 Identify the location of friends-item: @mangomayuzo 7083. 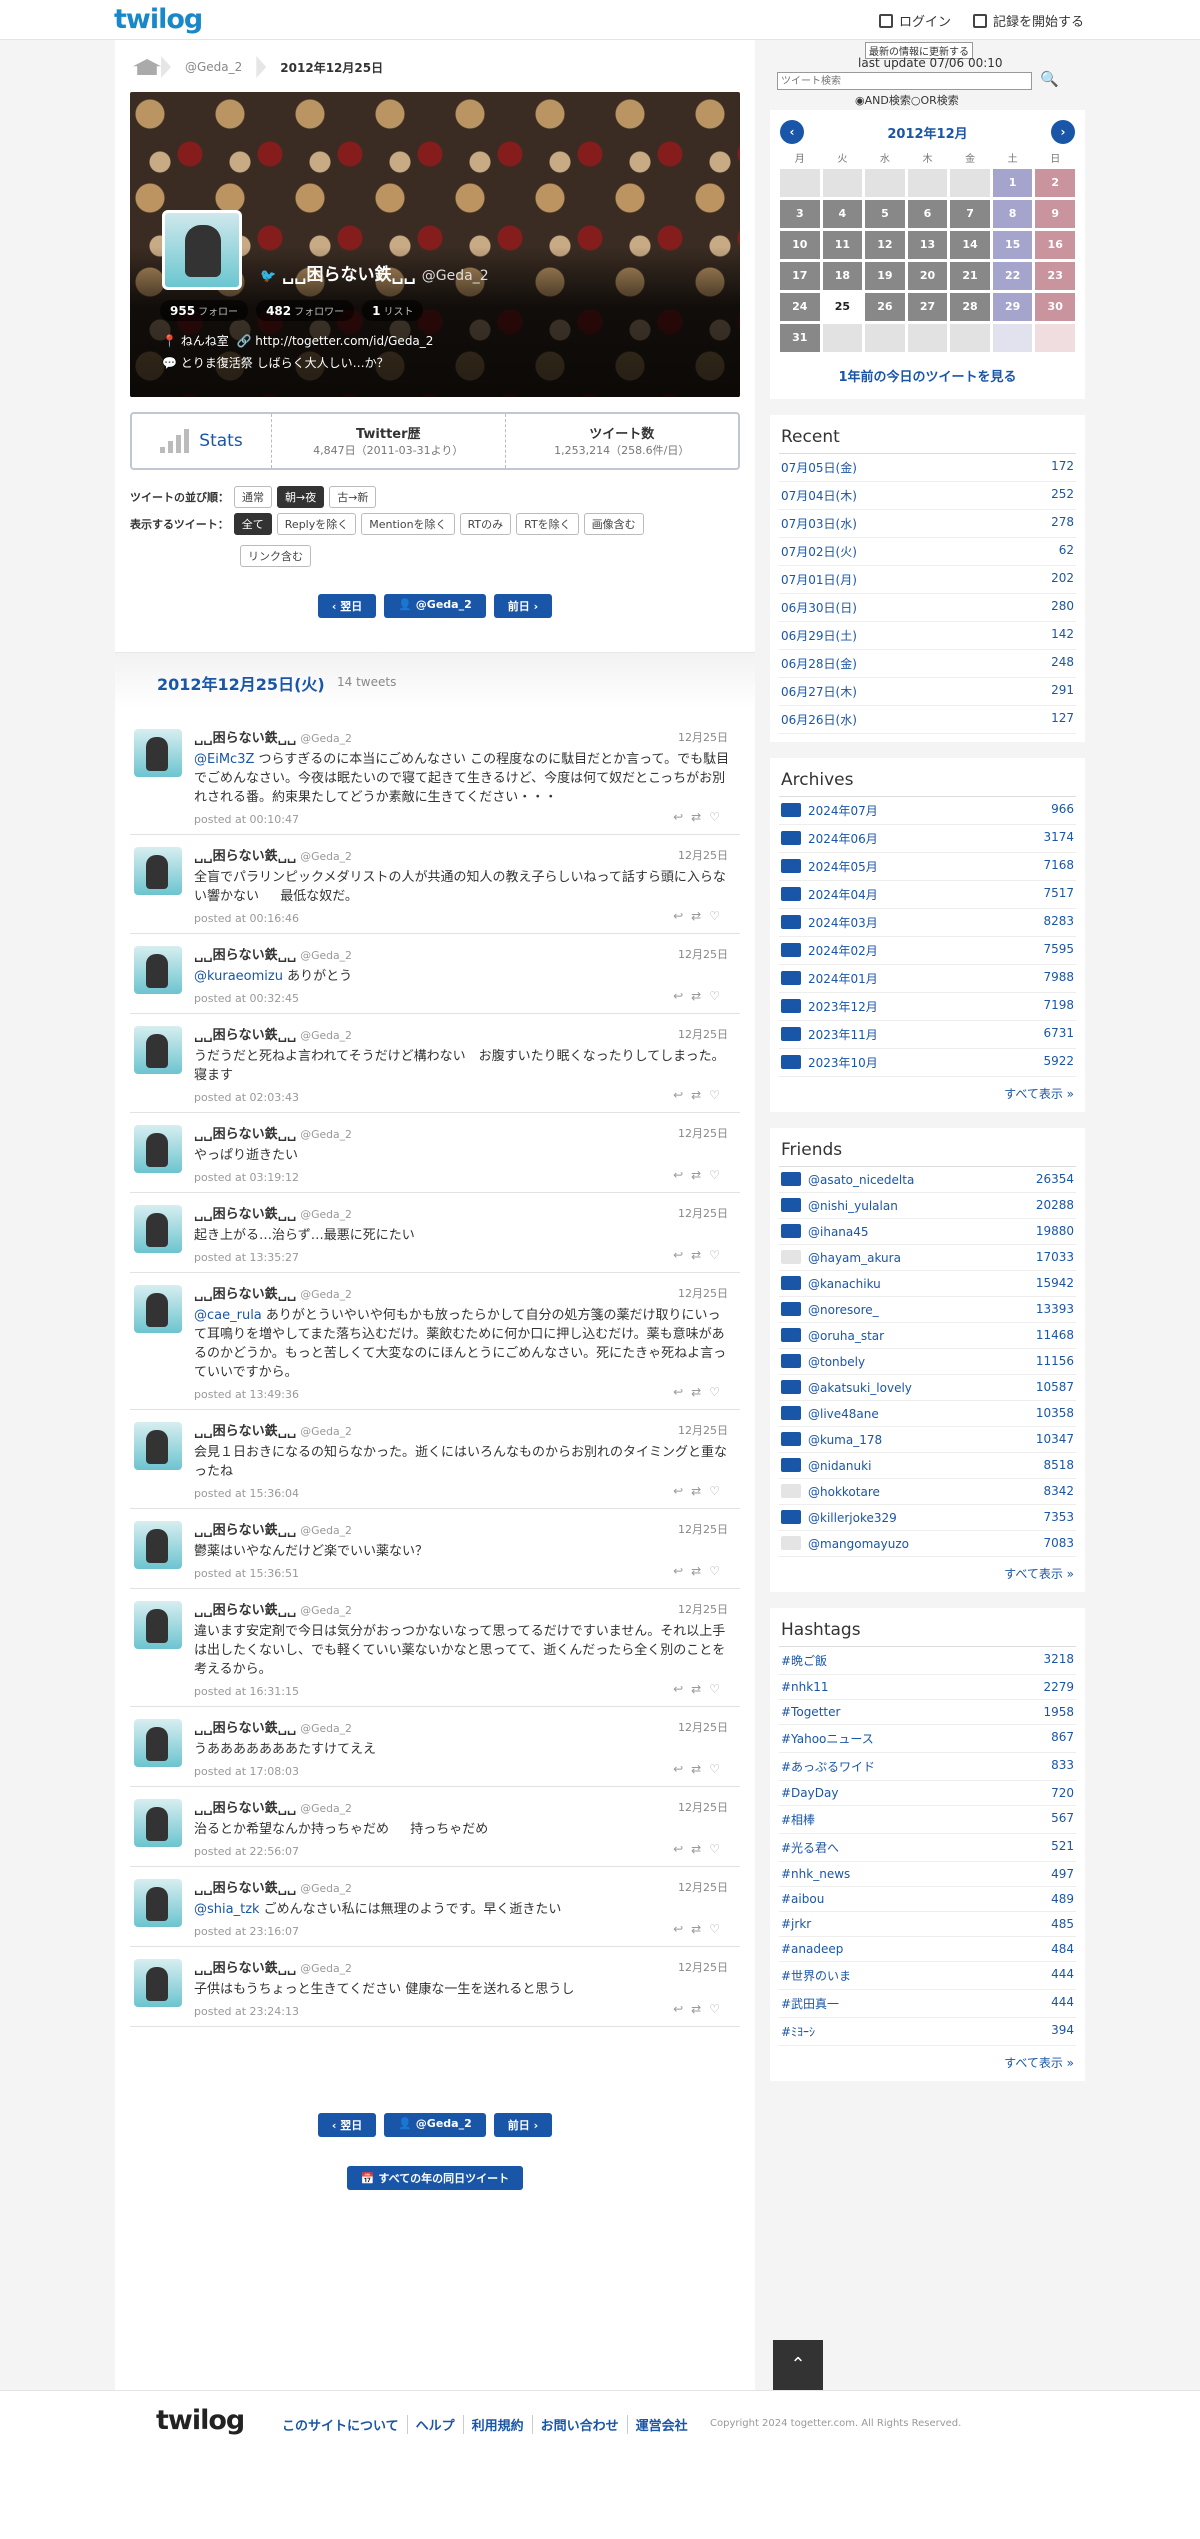
(927, 1544).